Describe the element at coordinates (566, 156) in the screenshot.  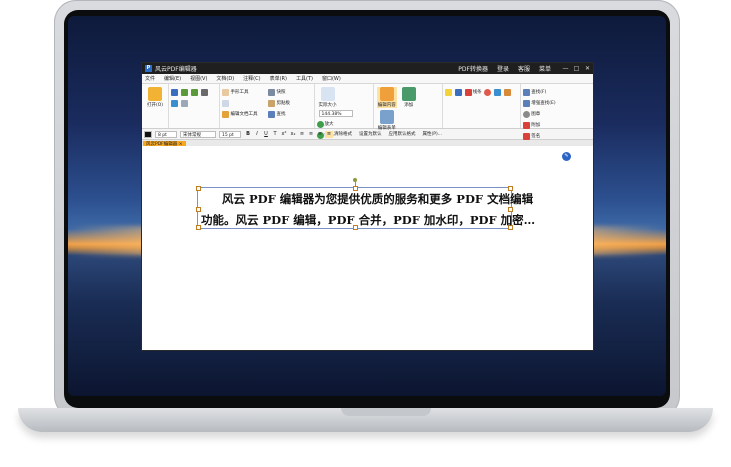
I see `plugin-icon: ✎` at that location.